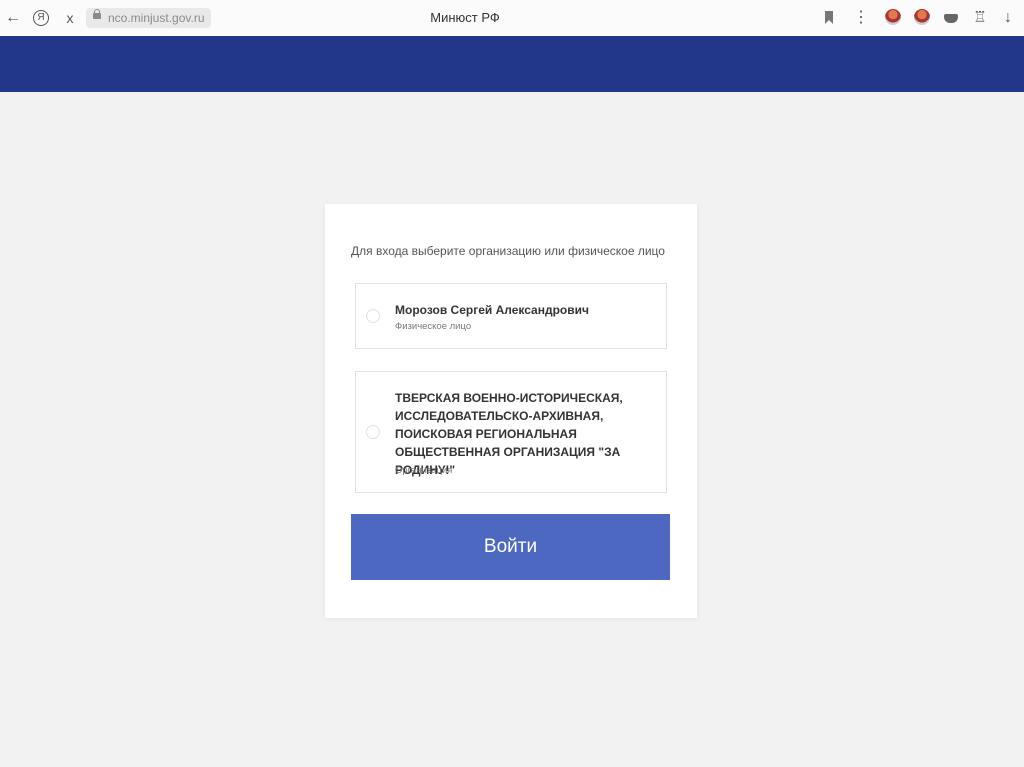 The width and height of the screenshot is (1024, 767). What do you see at coordinates (13, 18) in the screenshot?
I see `back-arrow-icon: ←` at bounding box center [13, 18].